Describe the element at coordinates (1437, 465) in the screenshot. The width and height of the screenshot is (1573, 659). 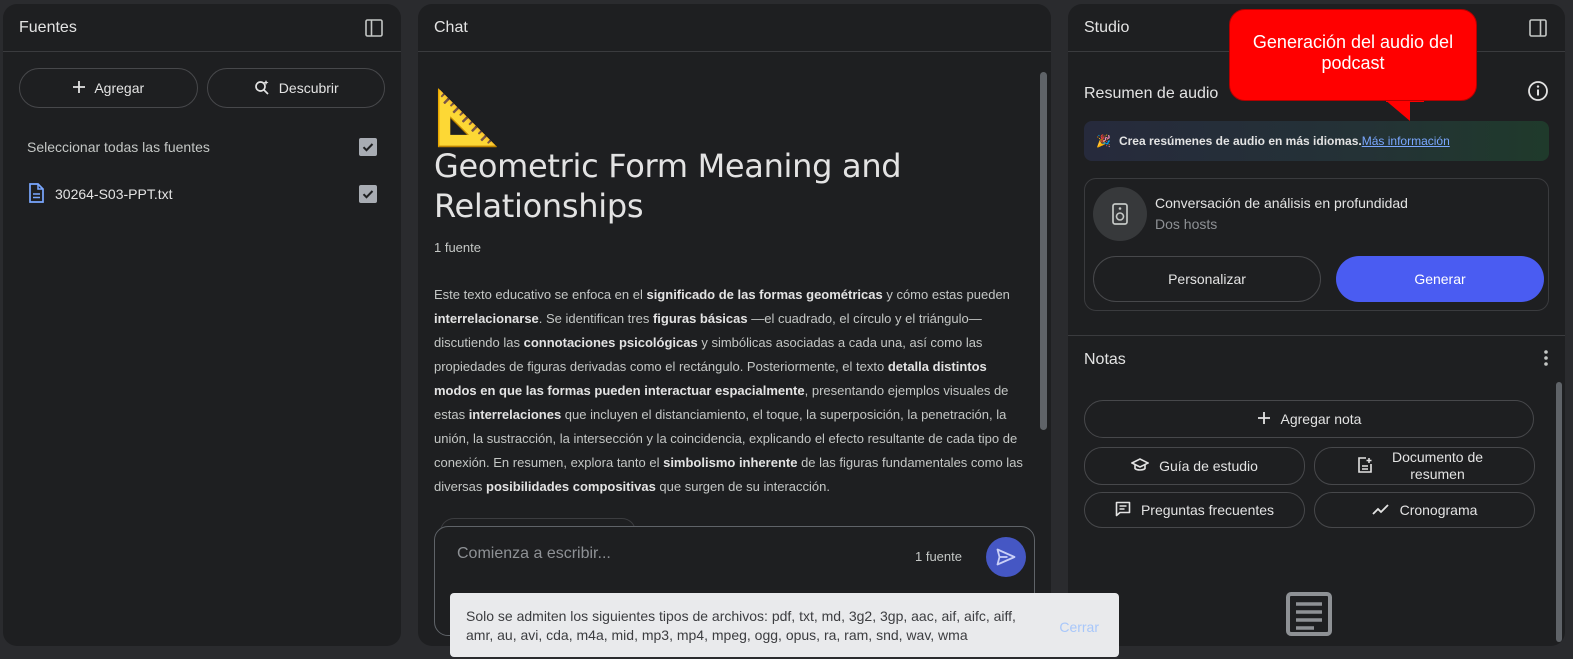
I see `summary-document-label: Documento de resumen` at that location.